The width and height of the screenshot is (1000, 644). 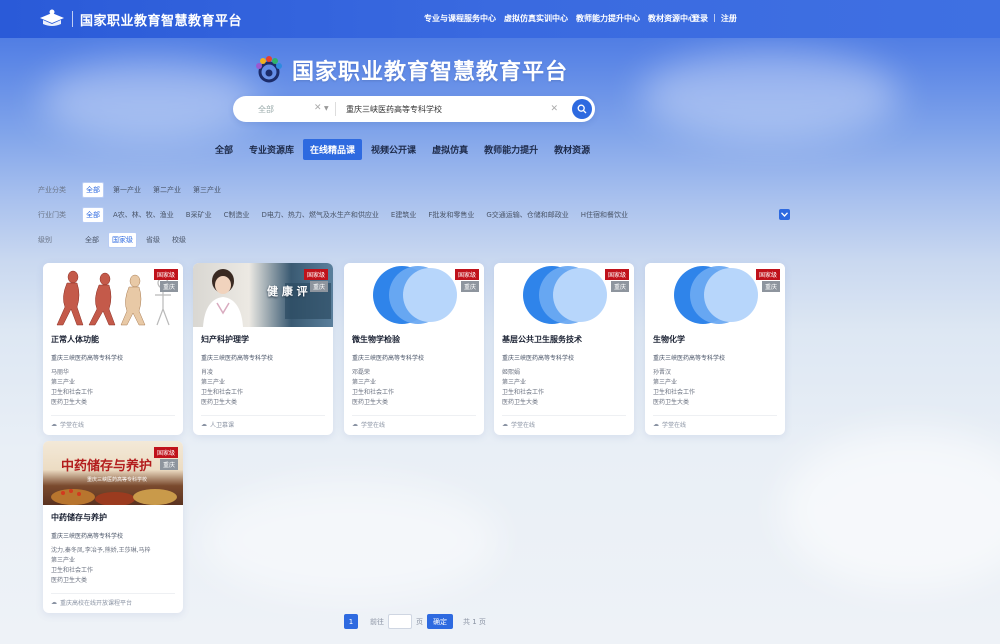 I want to click on site-logo: 国家职业教育智慧教育平台, so click(x=140, y=19).